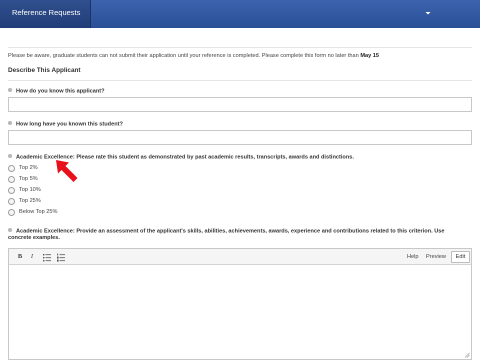  I want to click on radio-label: Top 5%, so click(28, 178).